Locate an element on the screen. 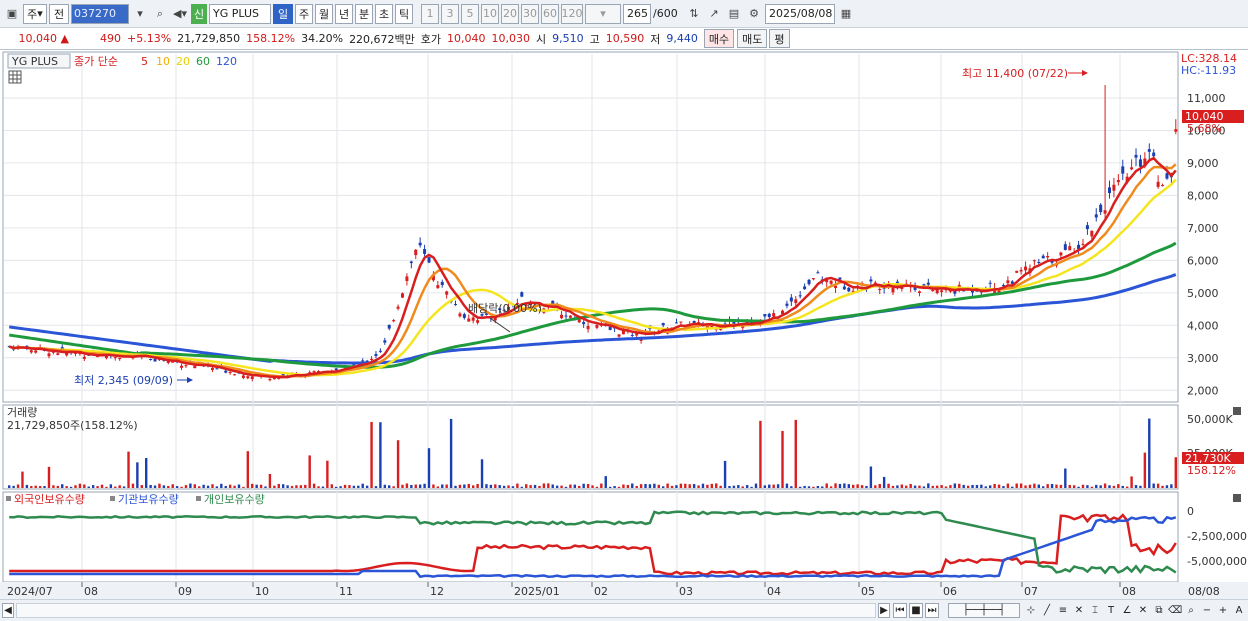 This screenshot has width=1248, height=621. first-page-icon: ⏮ is located at coordinates (900, 610).